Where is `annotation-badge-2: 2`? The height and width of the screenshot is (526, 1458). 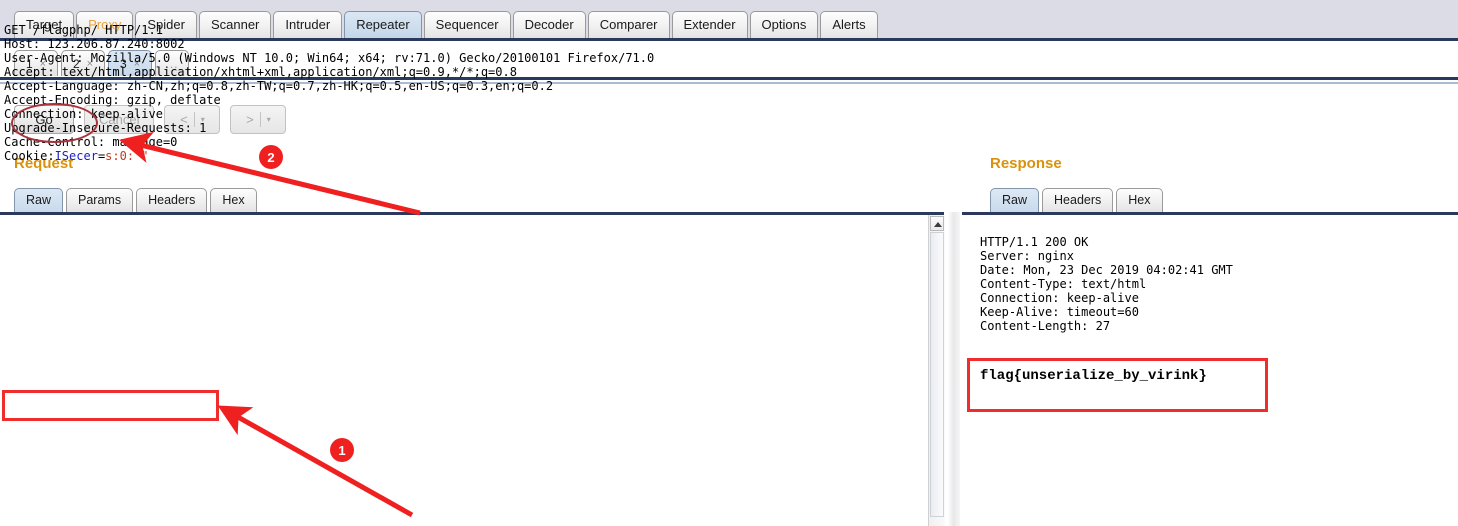 annotation-badge-2: 2 is located at coordinates (271, 157).